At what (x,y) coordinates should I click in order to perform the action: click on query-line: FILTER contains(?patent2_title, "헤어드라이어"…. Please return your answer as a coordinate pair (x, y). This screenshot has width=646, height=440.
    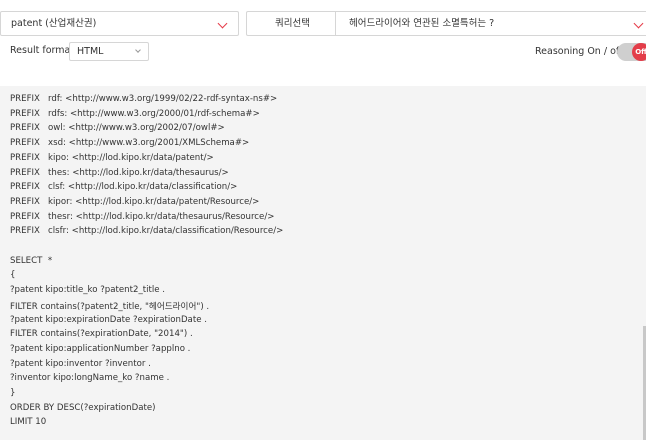
    Looking at the image, I should click on (110, 306).